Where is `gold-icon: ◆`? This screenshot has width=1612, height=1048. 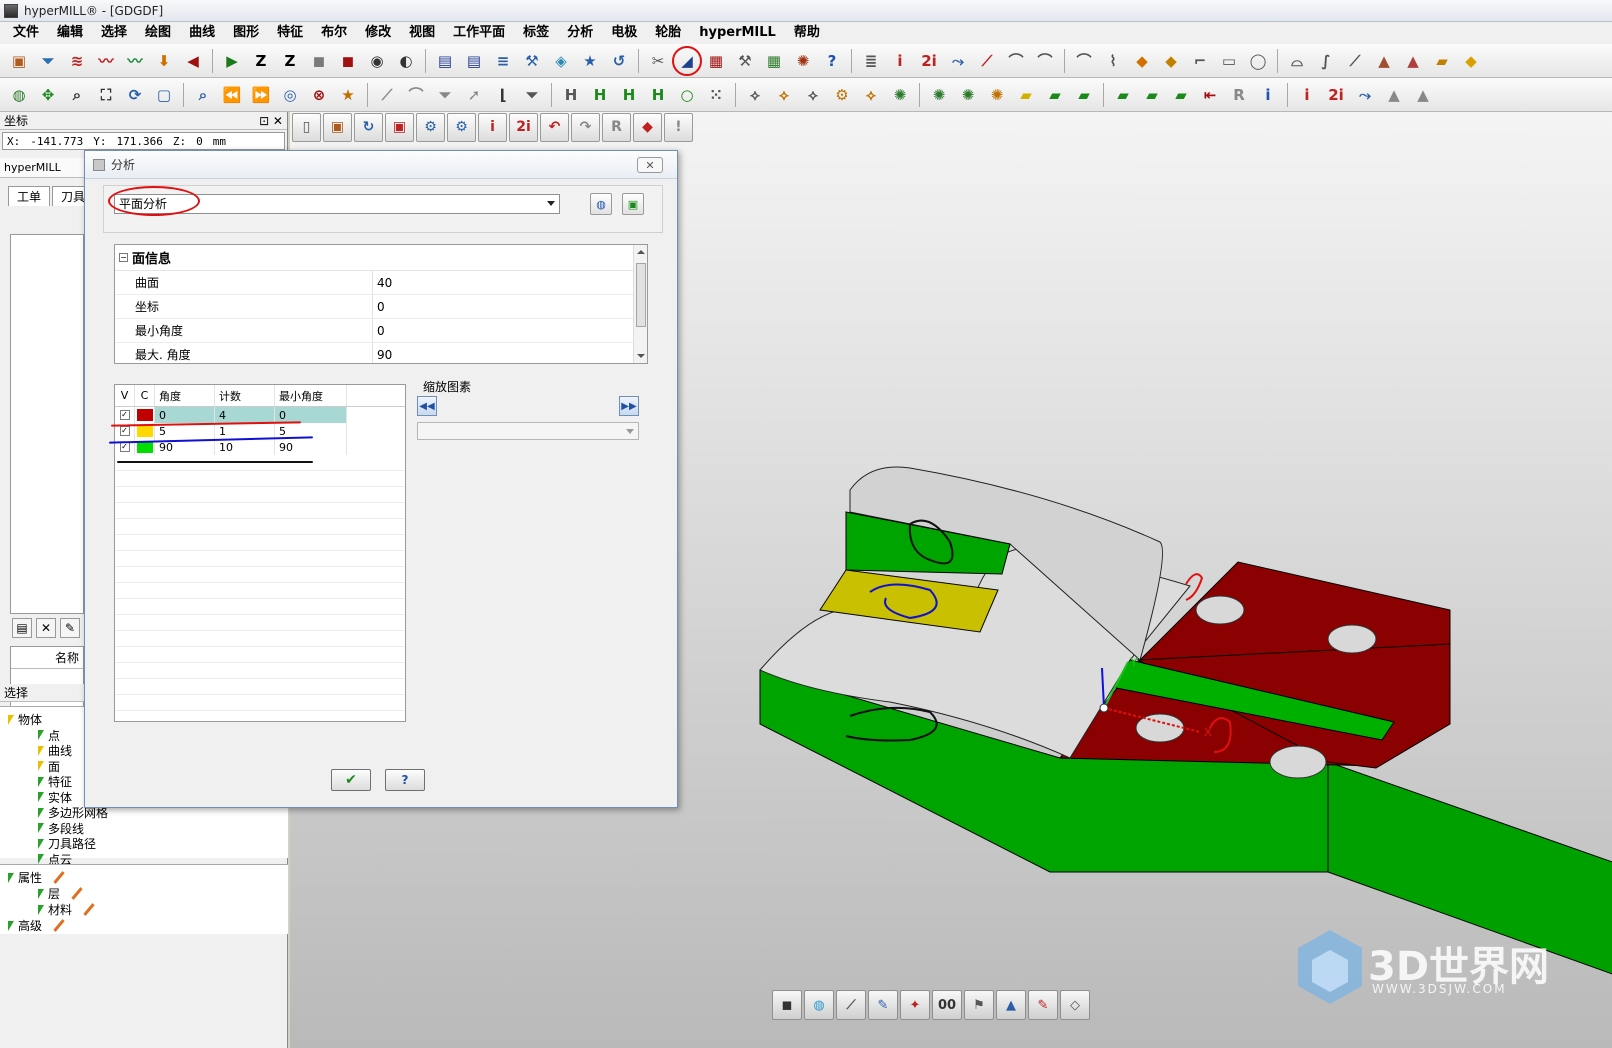 gold-icon: ◆ is located at coordinates (1471, 61).